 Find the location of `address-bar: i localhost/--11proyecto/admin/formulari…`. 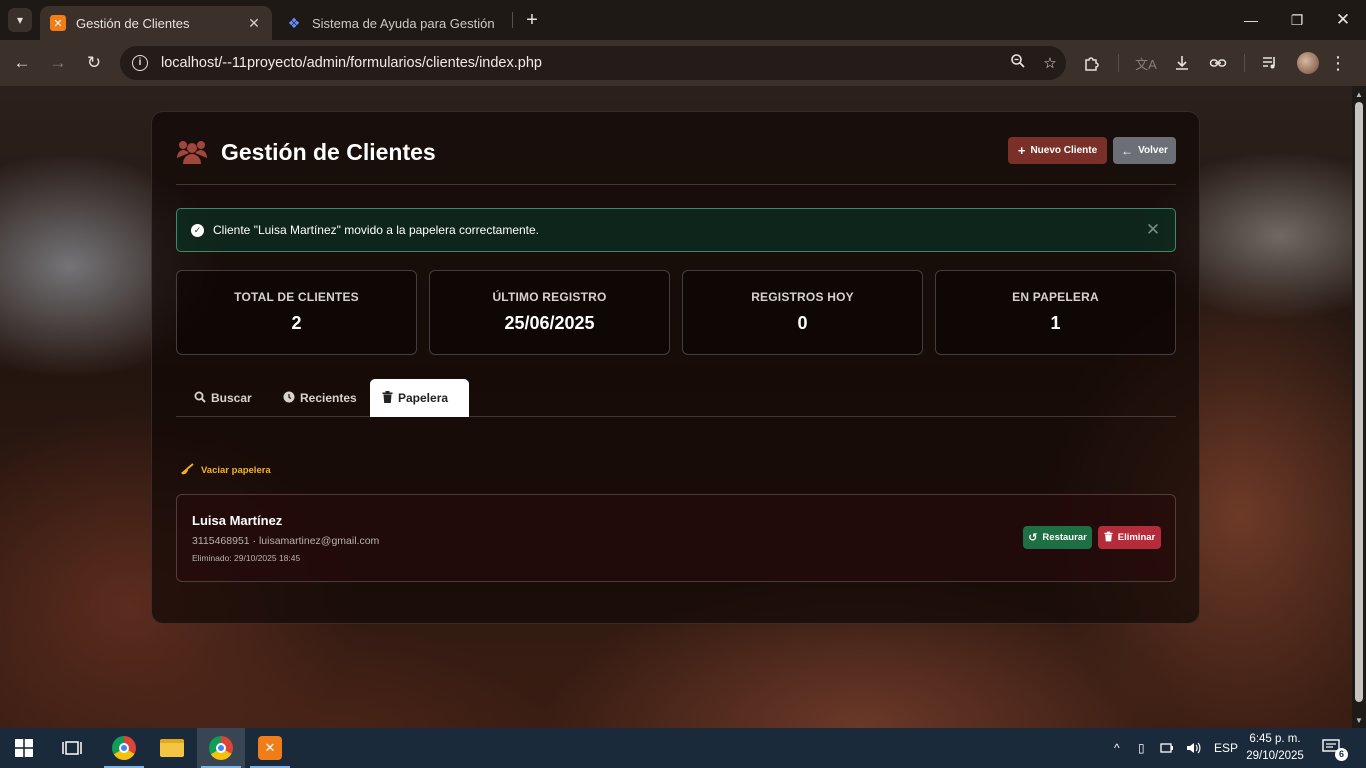

address-bar: i localhost/--11proyecto/admin/formulari… is located at coordinates (593, 63).